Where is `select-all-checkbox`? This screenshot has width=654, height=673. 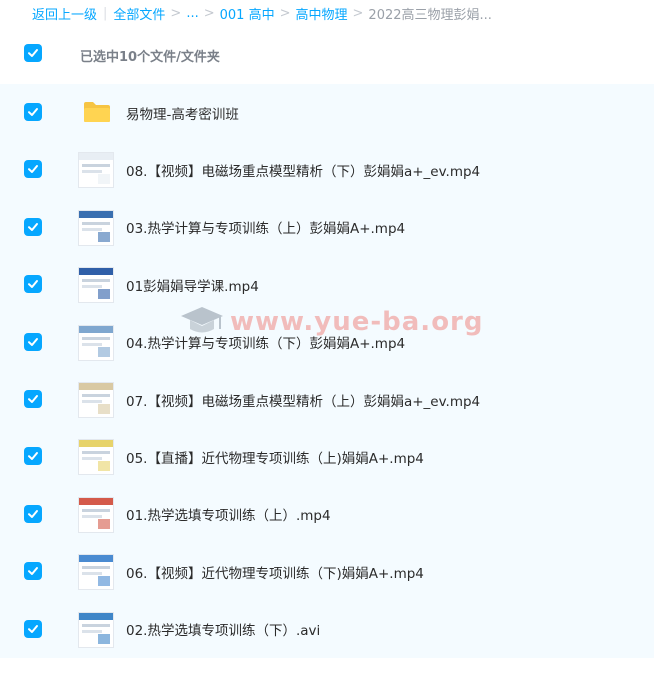 select-all-checkbox is located at coordinates (33, 53).